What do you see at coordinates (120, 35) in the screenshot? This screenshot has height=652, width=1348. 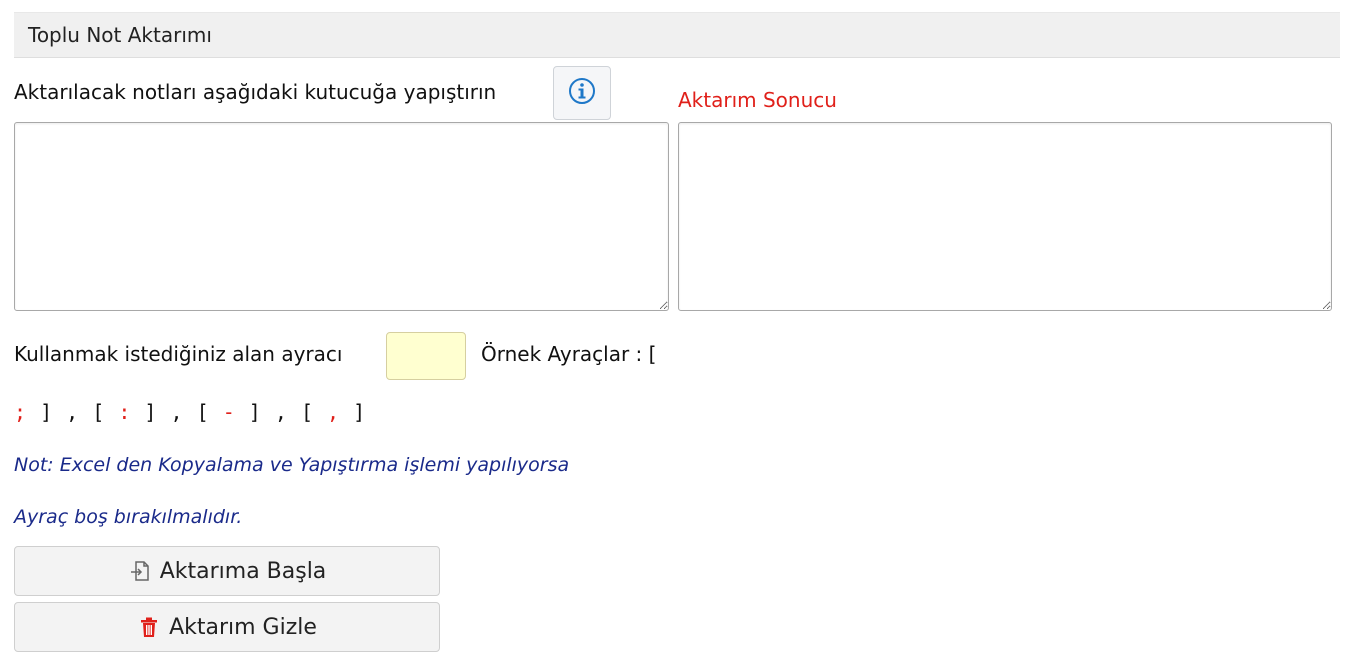 I see `panel-title: Toplu Not Aktarımı` at bounding box center [120, 35].